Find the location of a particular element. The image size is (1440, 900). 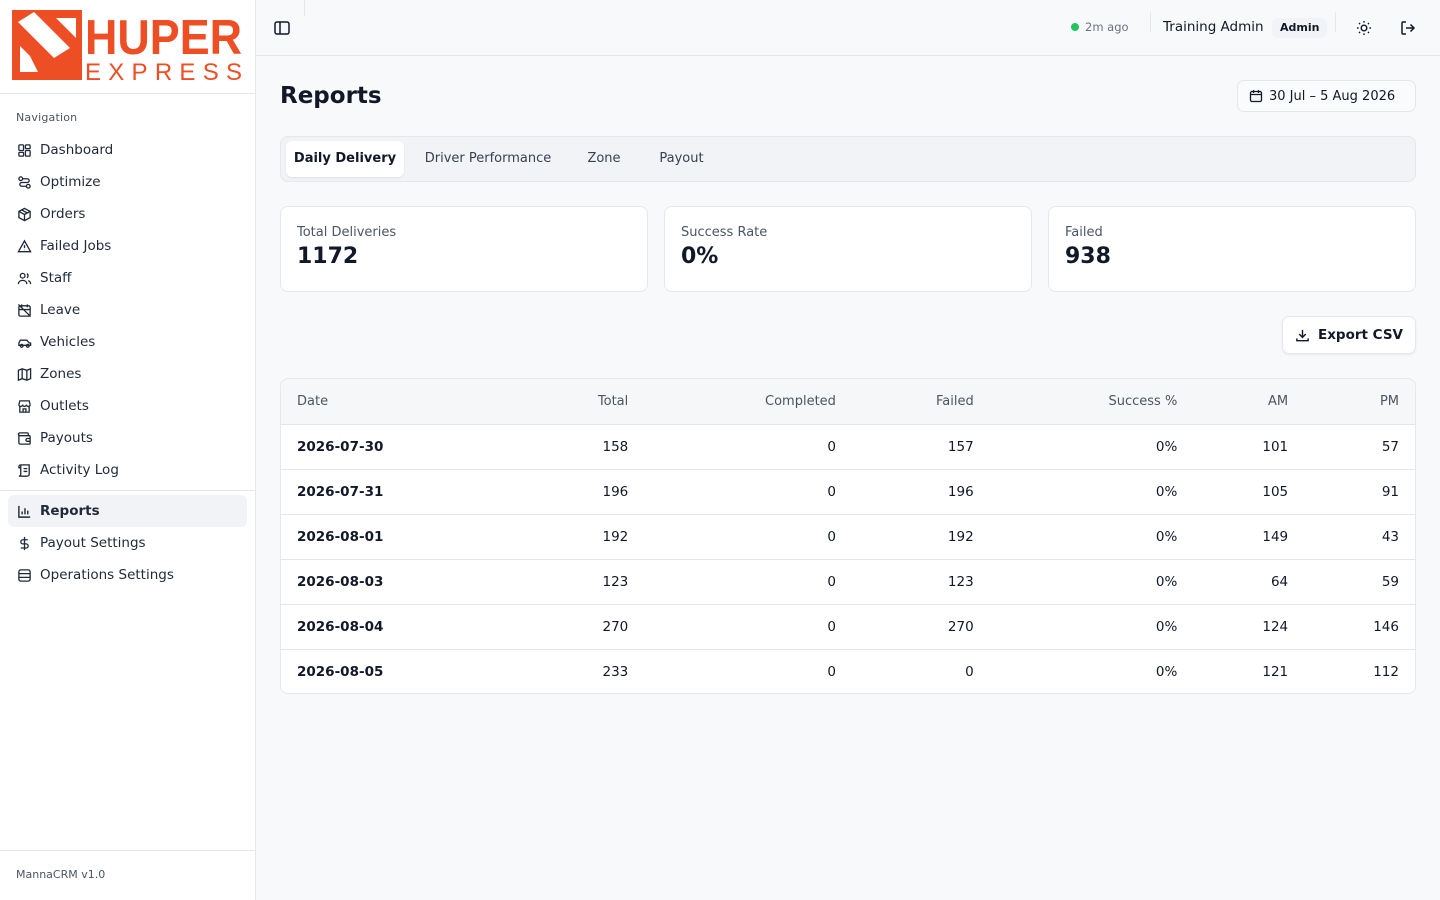

logout-icon is located at coordinates (1408, 28).